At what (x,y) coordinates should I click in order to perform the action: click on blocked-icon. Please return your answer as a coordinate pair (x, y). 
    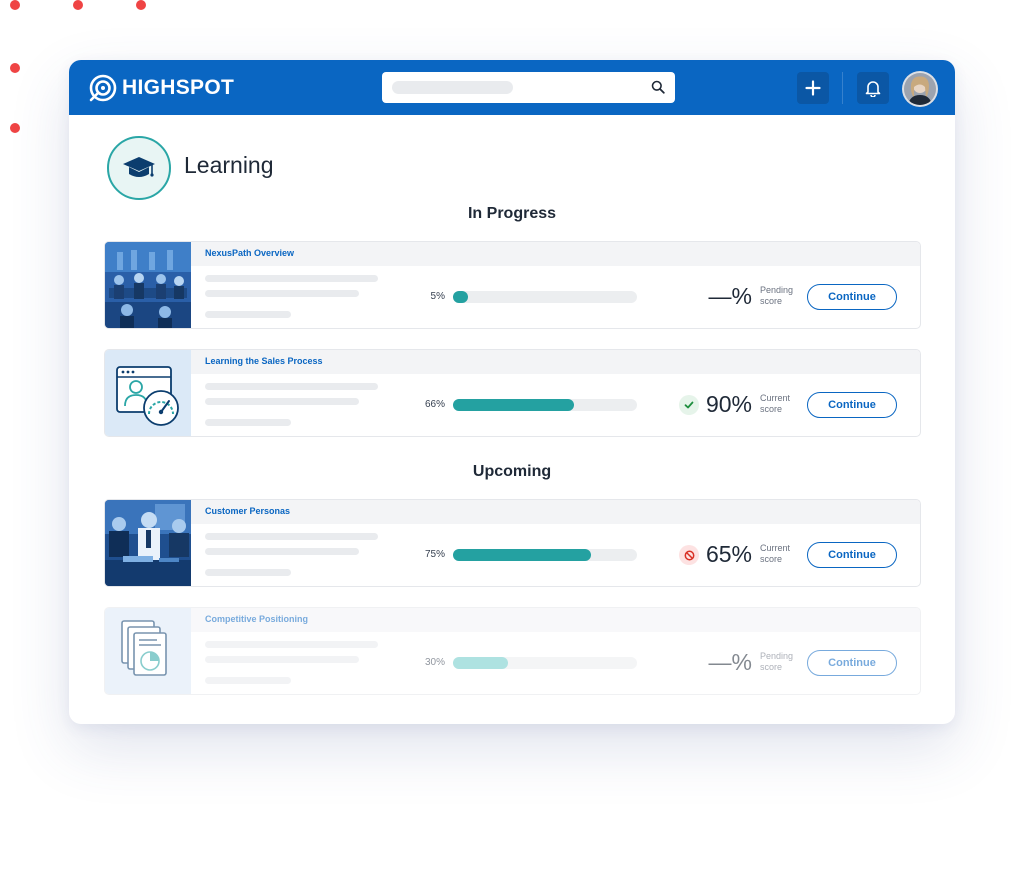
    Looking at the image, I should click on (689, 555).